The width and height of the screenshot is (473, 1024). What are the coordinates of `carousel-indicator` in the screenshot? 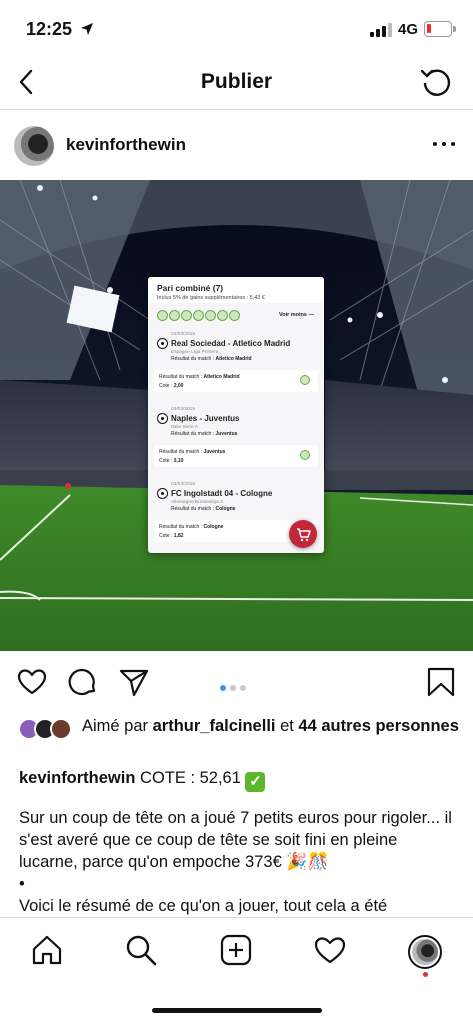 It's located at (235, 684).